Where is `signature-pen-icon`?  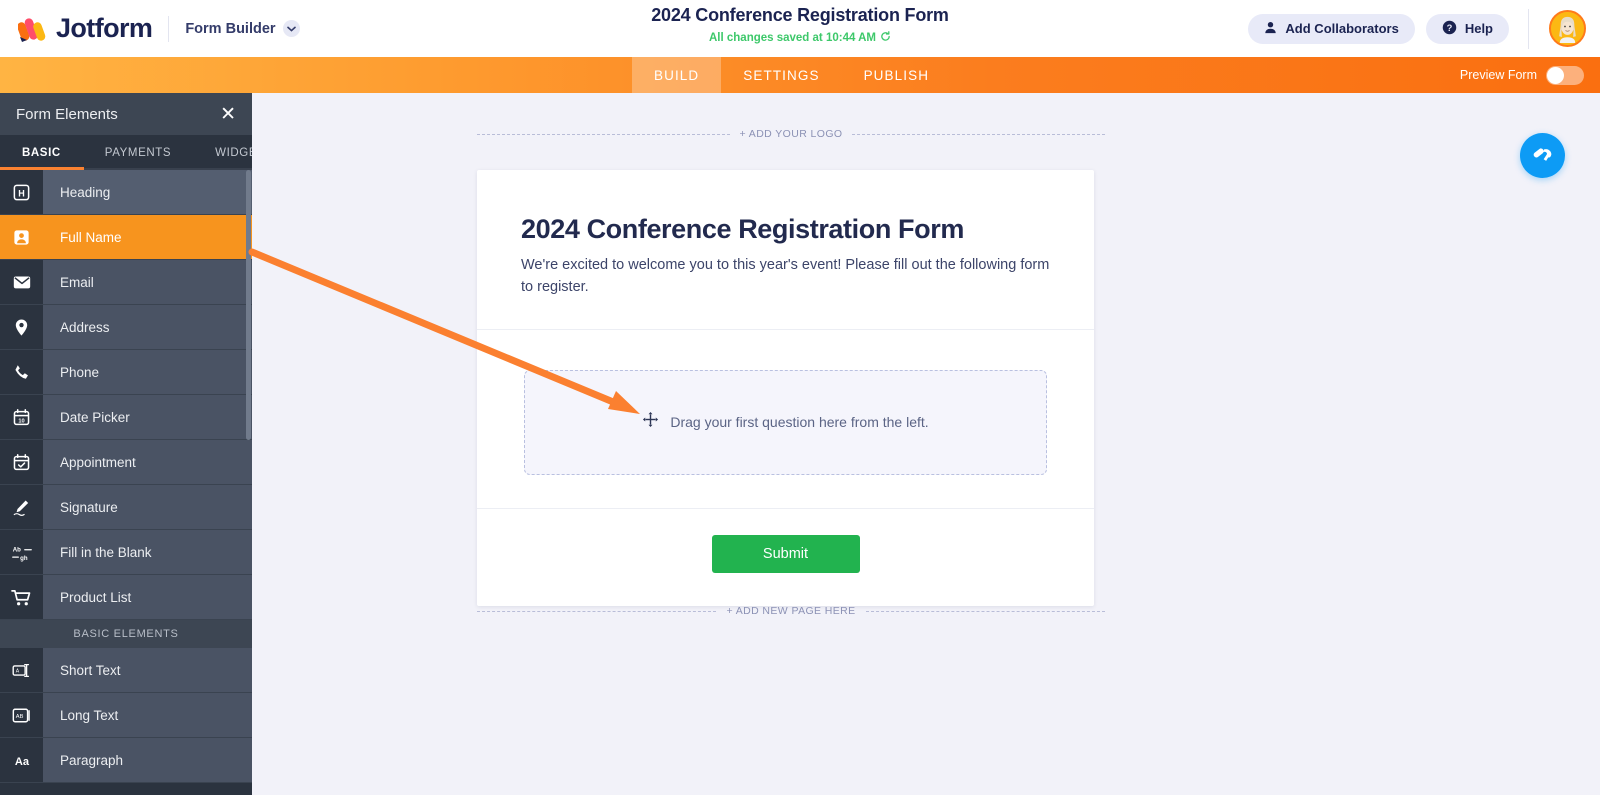
signature-pen-icon is located at coordinates (21, 507).